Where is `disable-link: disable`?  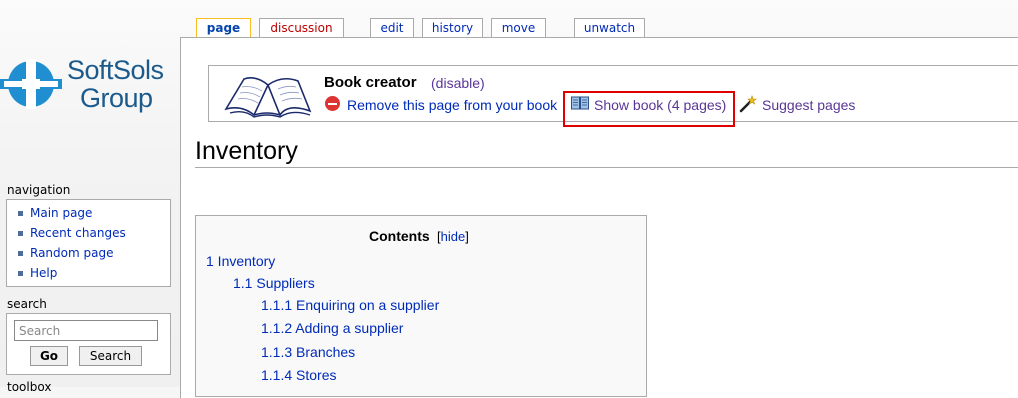 disable-link: disable is located at coordinates (458, 83).